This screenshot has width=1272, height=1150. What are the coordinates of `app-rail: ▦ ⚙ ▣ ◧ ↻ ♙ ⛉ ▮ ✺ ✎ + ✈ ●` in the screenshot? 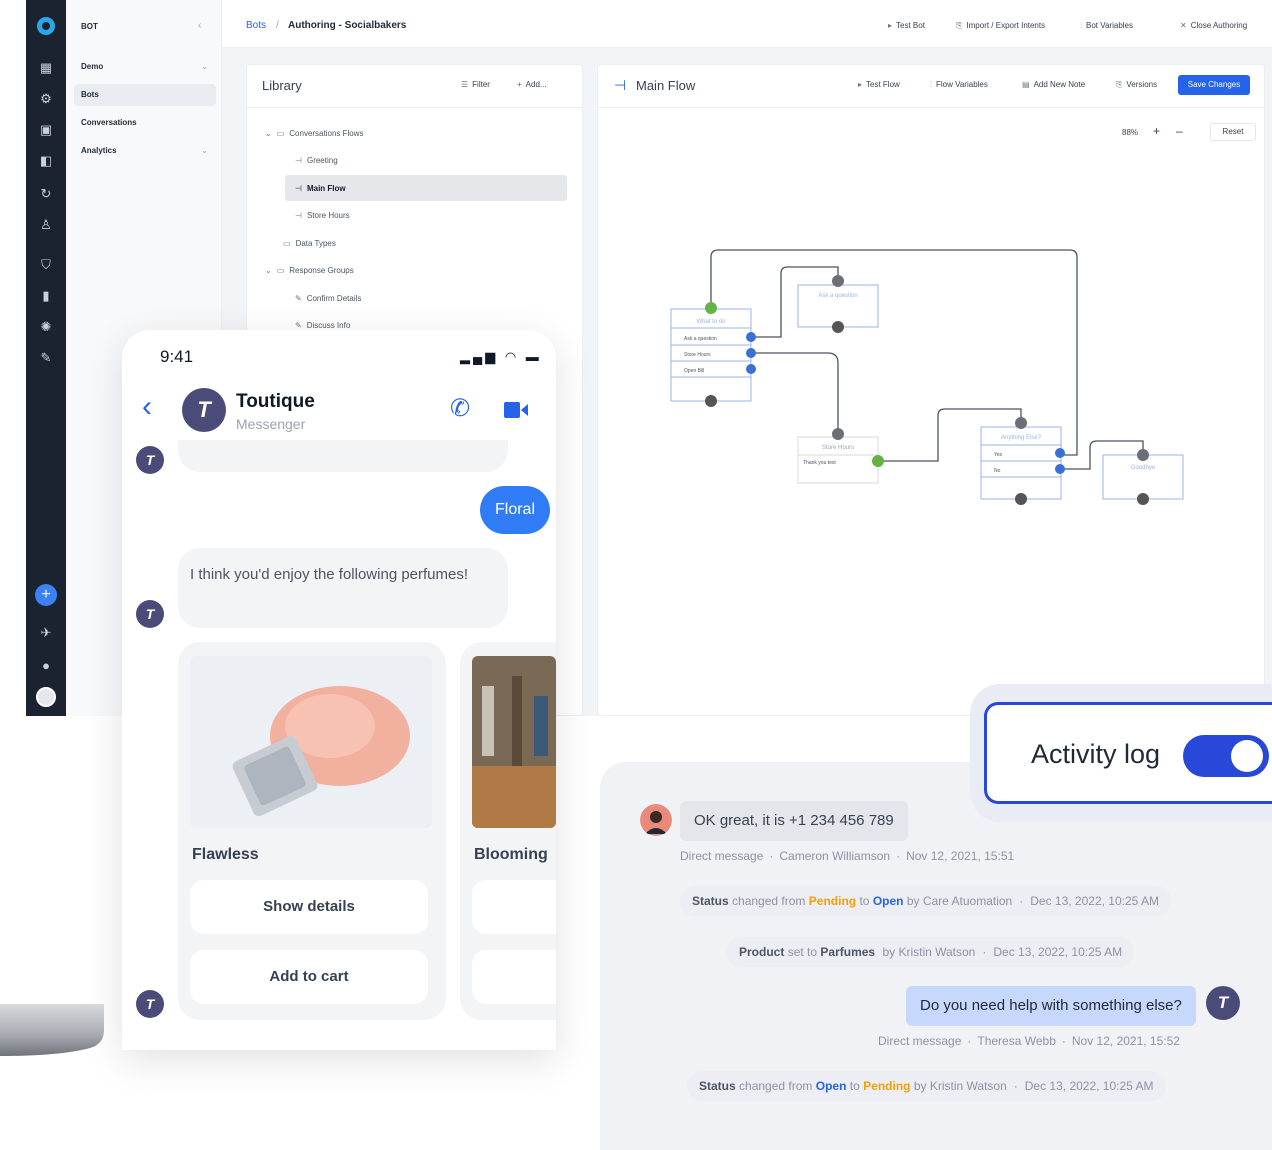 It's located at (46, 358).